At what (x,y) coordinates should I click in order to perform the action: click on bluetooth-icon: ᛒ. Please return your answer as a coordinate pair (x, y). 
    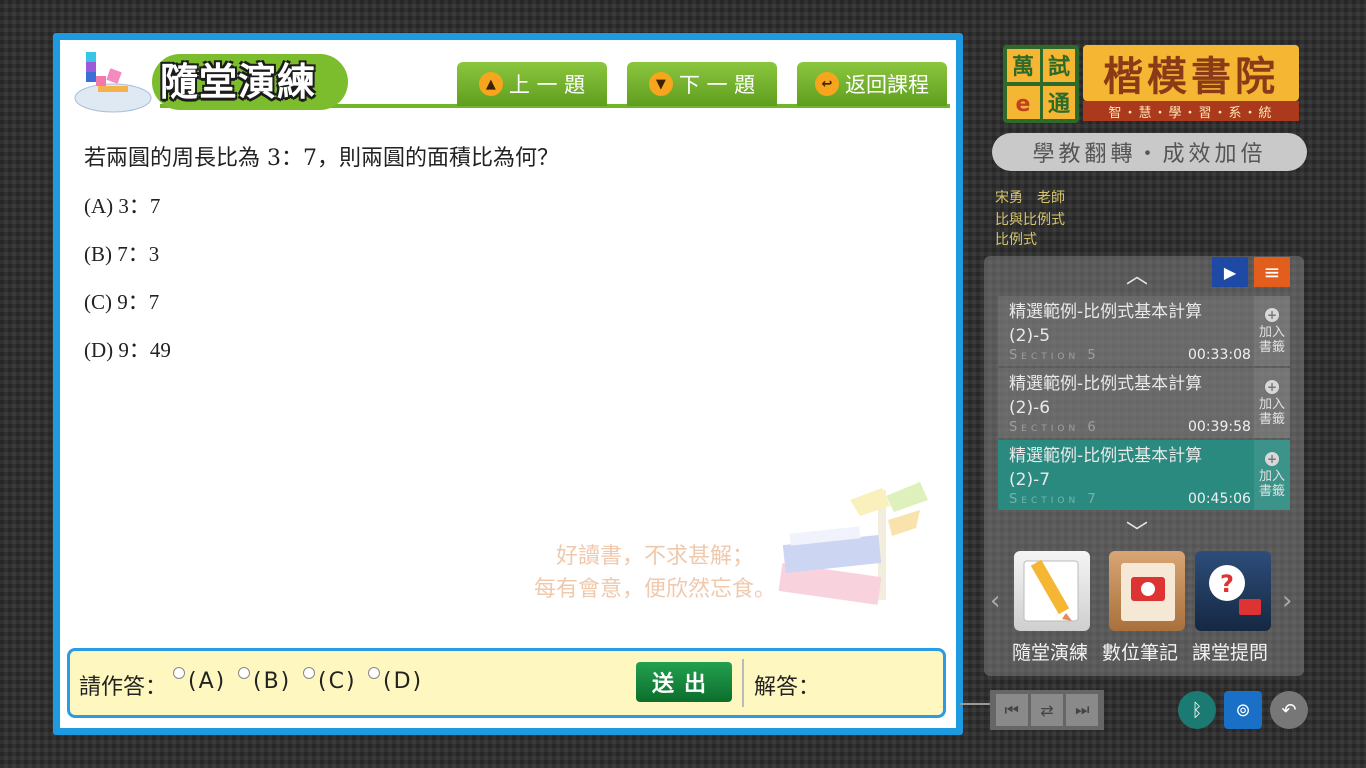
    Looking at the image, I should click on (1197, 710).